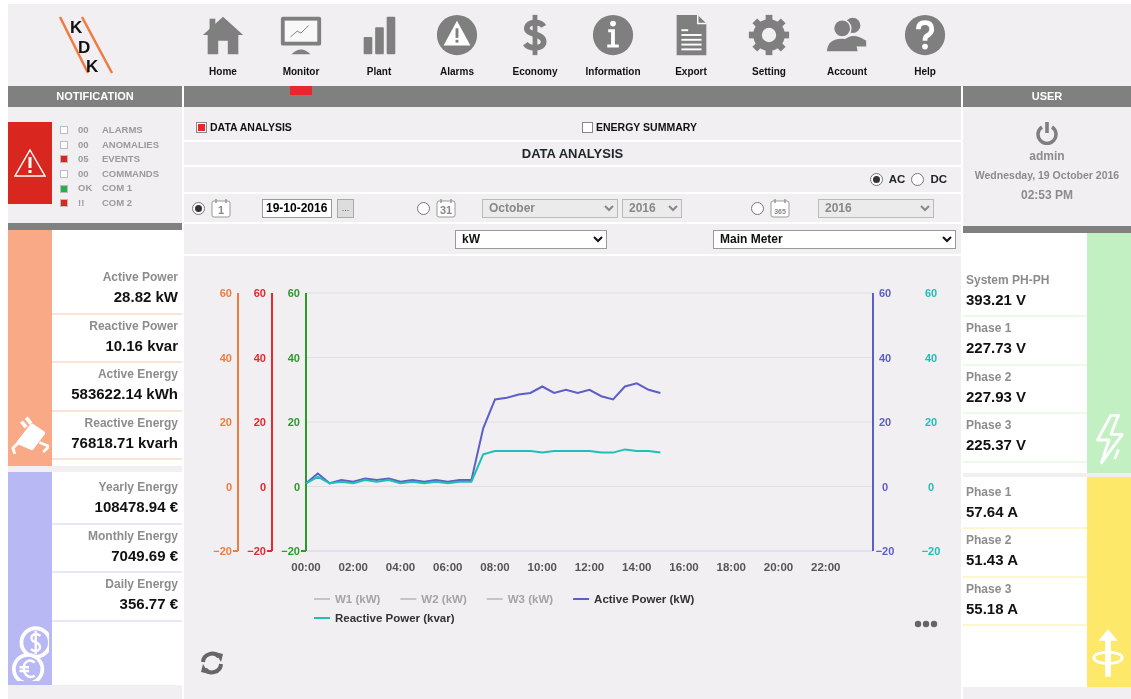  Describe the element at coordinates (384, 618) in the screenshot. I see `legend-item: Reactive Power (kvar)` at that location.